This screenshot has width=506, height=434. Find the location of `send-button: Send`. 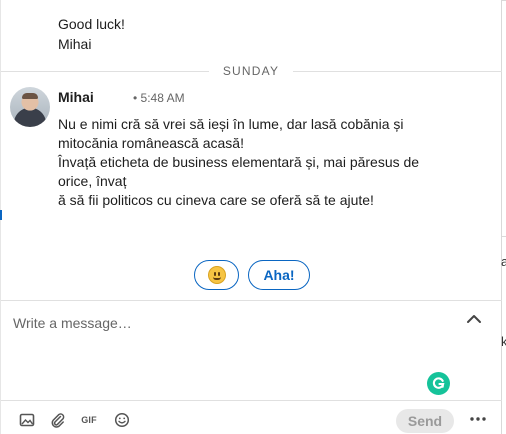

send-button: Send is located at coordinates (425, 421).